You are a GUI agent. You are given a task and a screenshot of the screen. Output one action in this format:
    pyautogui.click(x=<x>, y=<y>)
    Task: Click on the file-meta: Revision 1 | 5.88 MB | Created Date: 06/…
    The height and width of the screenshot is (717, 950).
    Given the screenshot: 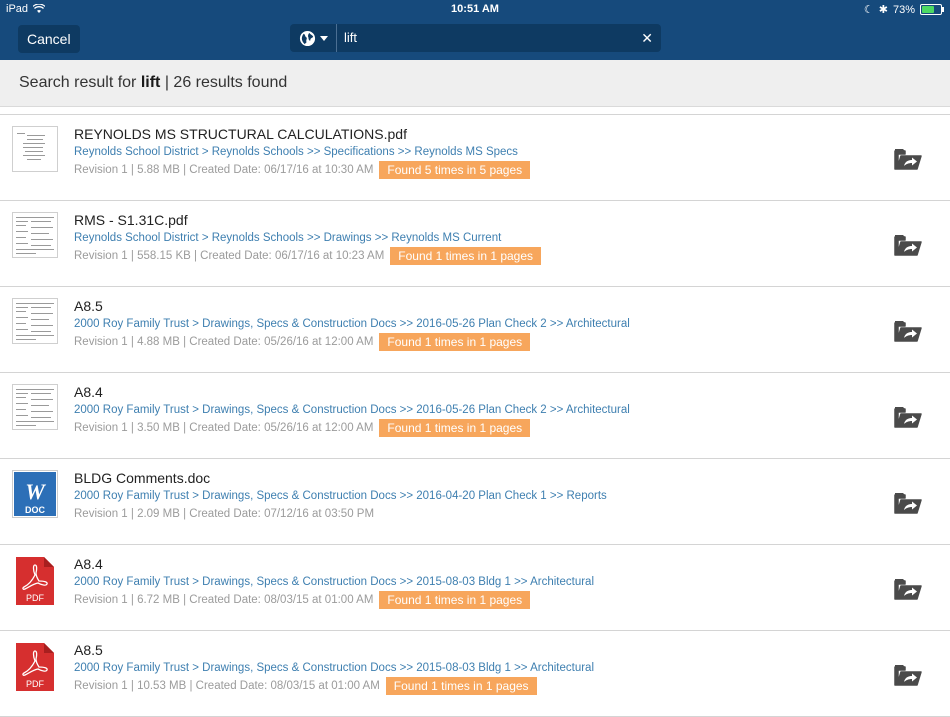 What is the action you would take?
    pyautogui.click(x=302, y=170)
    